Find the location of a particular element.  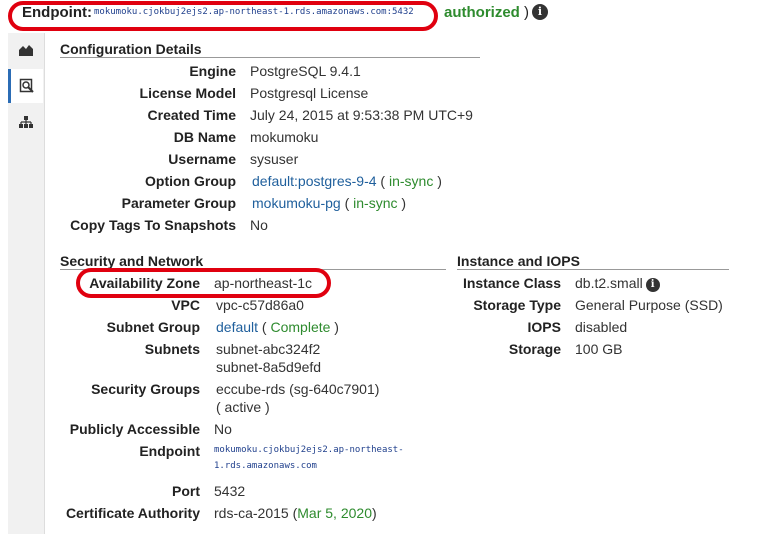

endpoint-status: authorized ) is located at coordinates (486, 12).